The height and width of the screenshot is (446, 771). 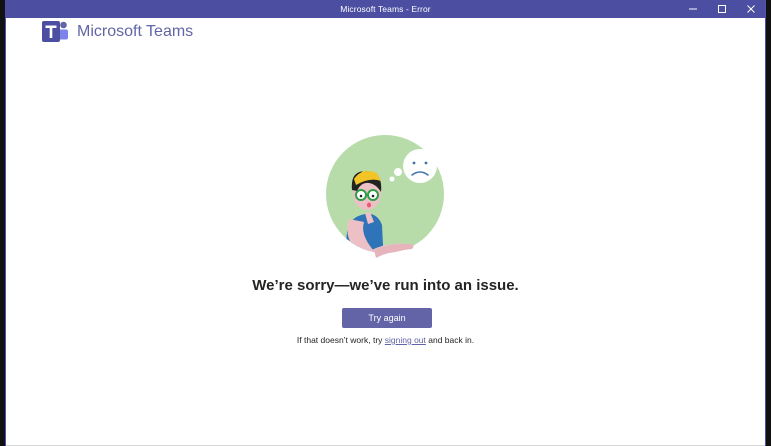 I want to click on close-icon, so click(x=750, y=9).